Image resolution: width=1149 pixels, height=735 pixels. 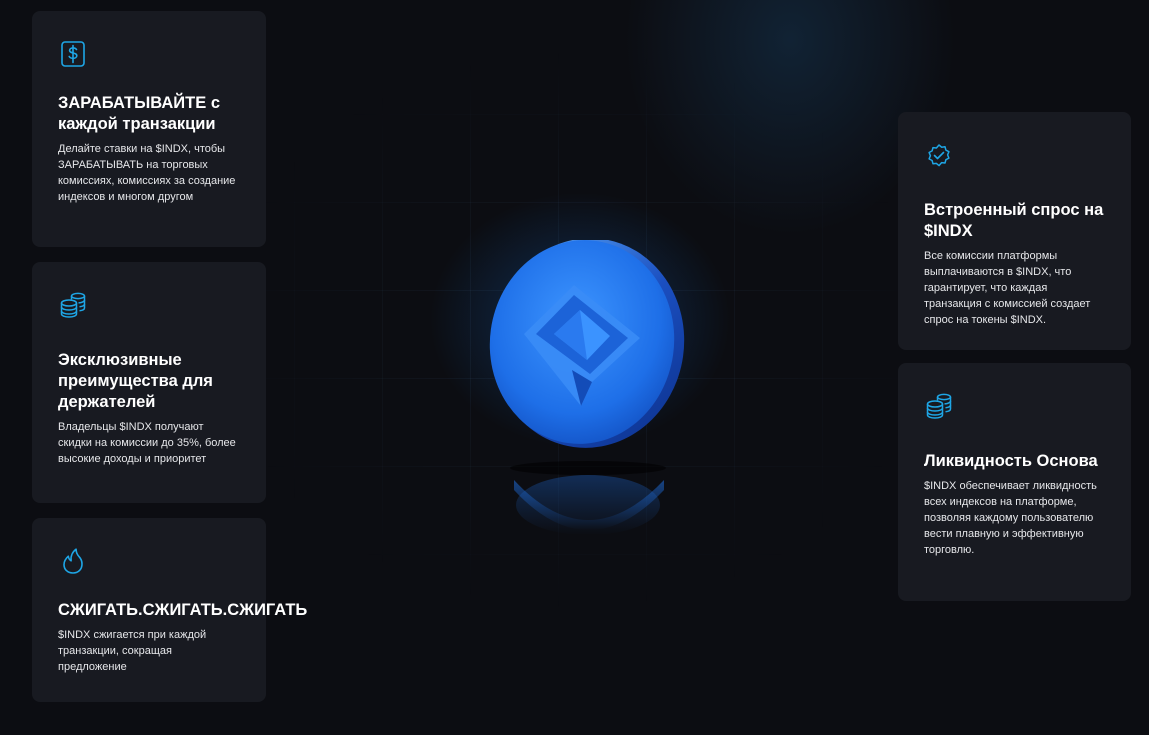 What do you see at coordinates (73, 561) in the screenshot?
I see `flame-icon` at bounding box center [73, 561].